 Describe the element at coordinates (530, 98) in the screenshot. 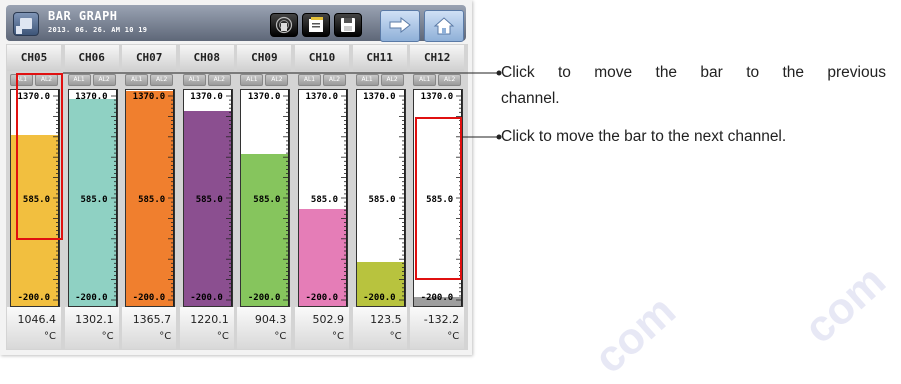

I see `prev-annotation-line2: channel.` at that location.